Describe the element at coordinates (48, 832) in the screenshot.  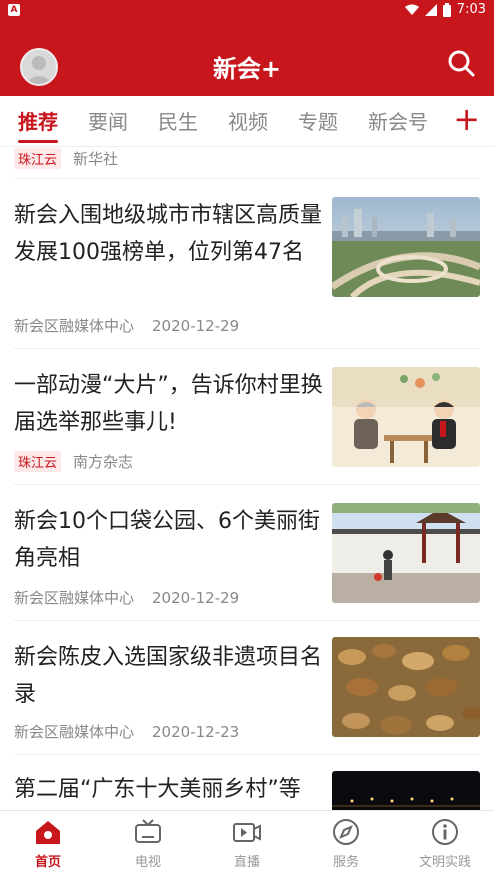
I see `home-icon` at that location.